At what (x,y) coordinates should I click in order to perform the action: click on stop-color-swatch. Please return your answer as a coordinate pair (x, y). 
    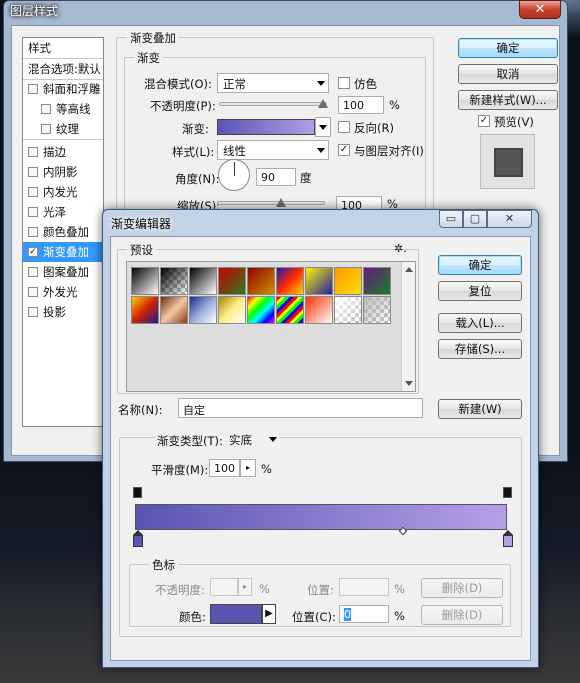
    Looking at the image, I should click on (236, 614).